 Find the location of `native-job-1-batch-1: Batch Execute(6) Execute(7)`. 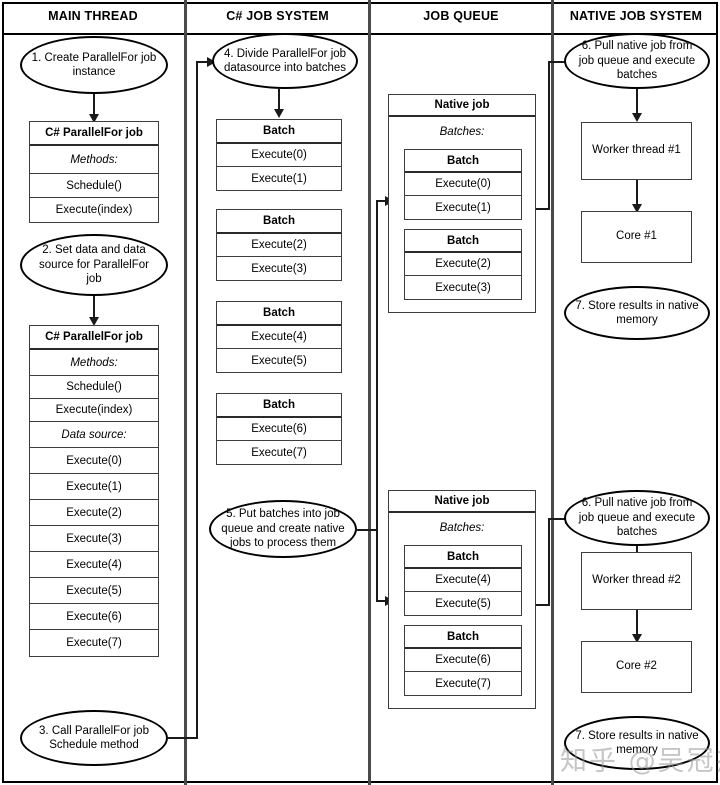

native-job-1-batch-1: Batch Execute(6) Execute(7) is located at coordinates (463, 660).